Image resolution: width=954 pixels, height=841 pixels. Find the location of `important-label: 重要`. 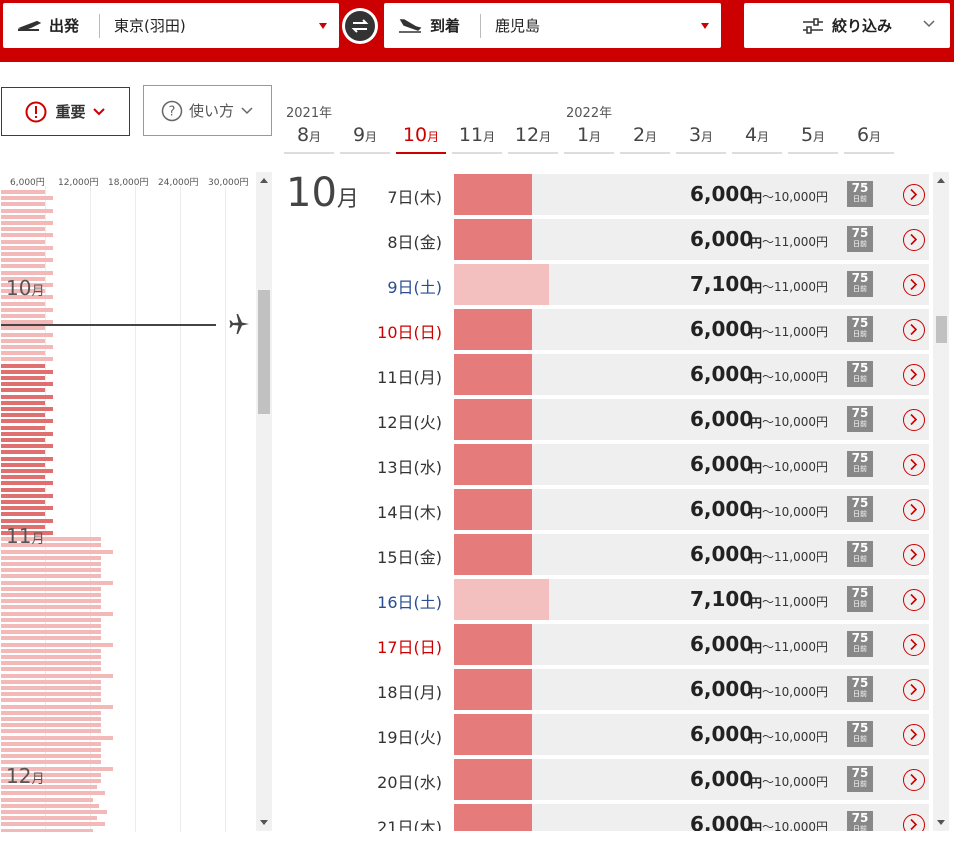

important-label: 重要 is located at coordinates (70, 112).